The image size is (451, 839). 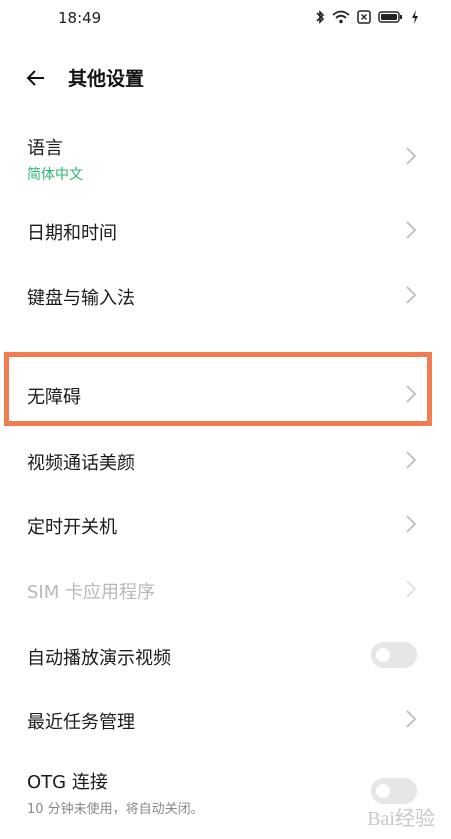 I want to click on status-icons, so click(x=367, y=17).